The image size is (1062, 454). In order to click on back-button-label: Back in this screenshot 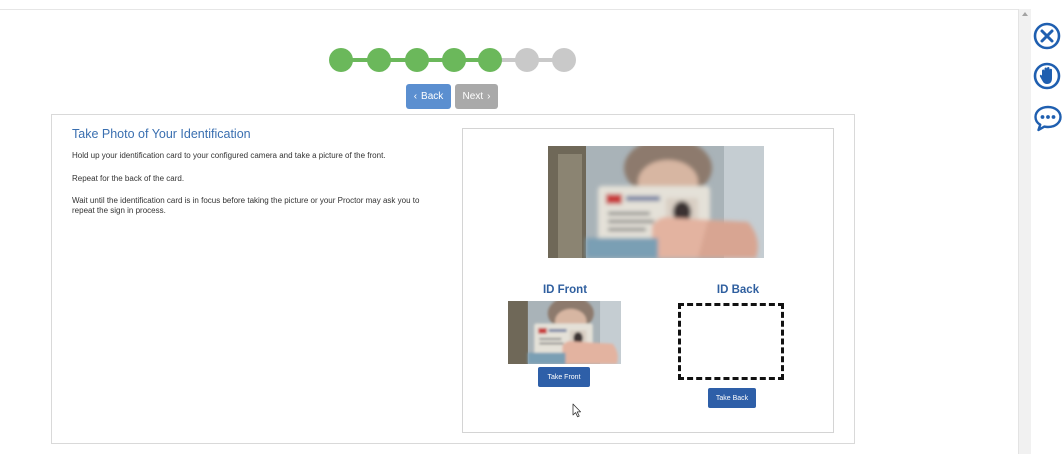, I will do `click(432, 96)`.